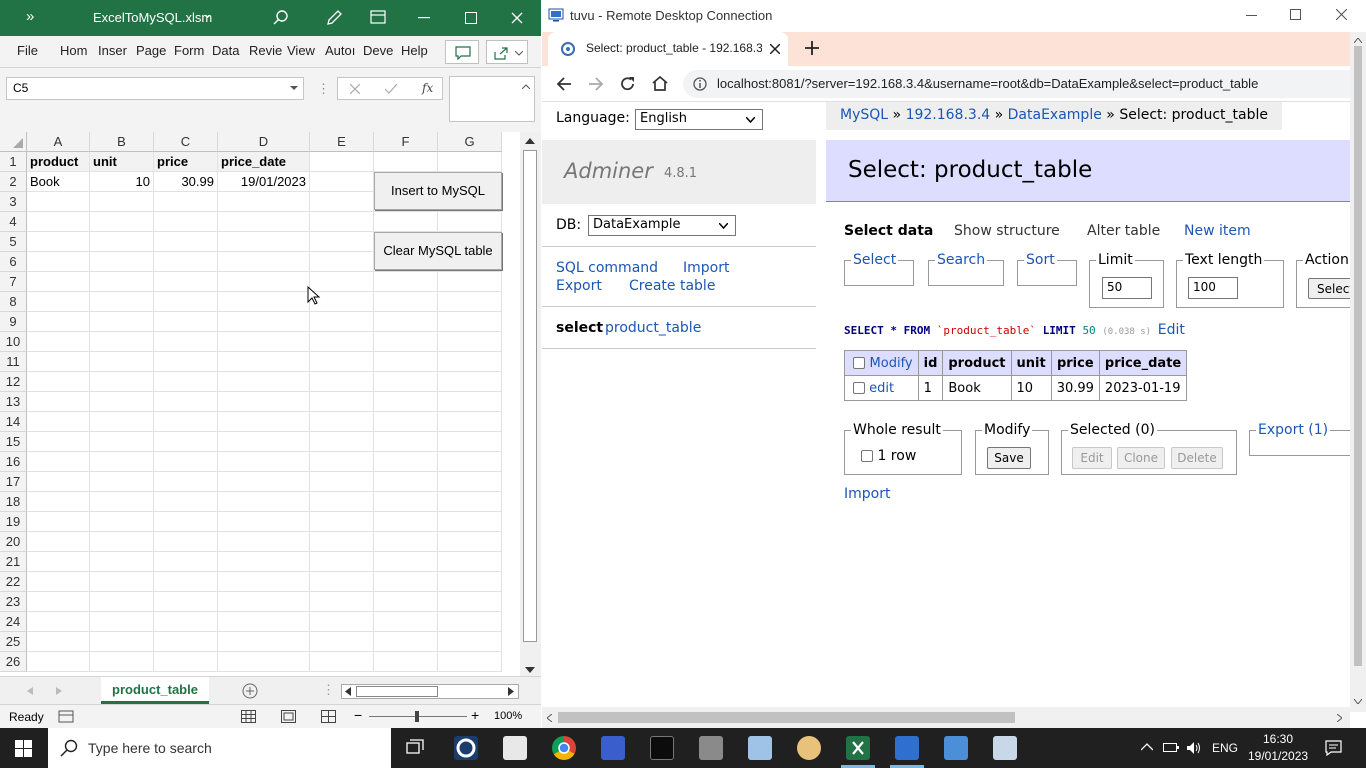  I want to click on page-v-scroll-thumb, so click(1358, 356).